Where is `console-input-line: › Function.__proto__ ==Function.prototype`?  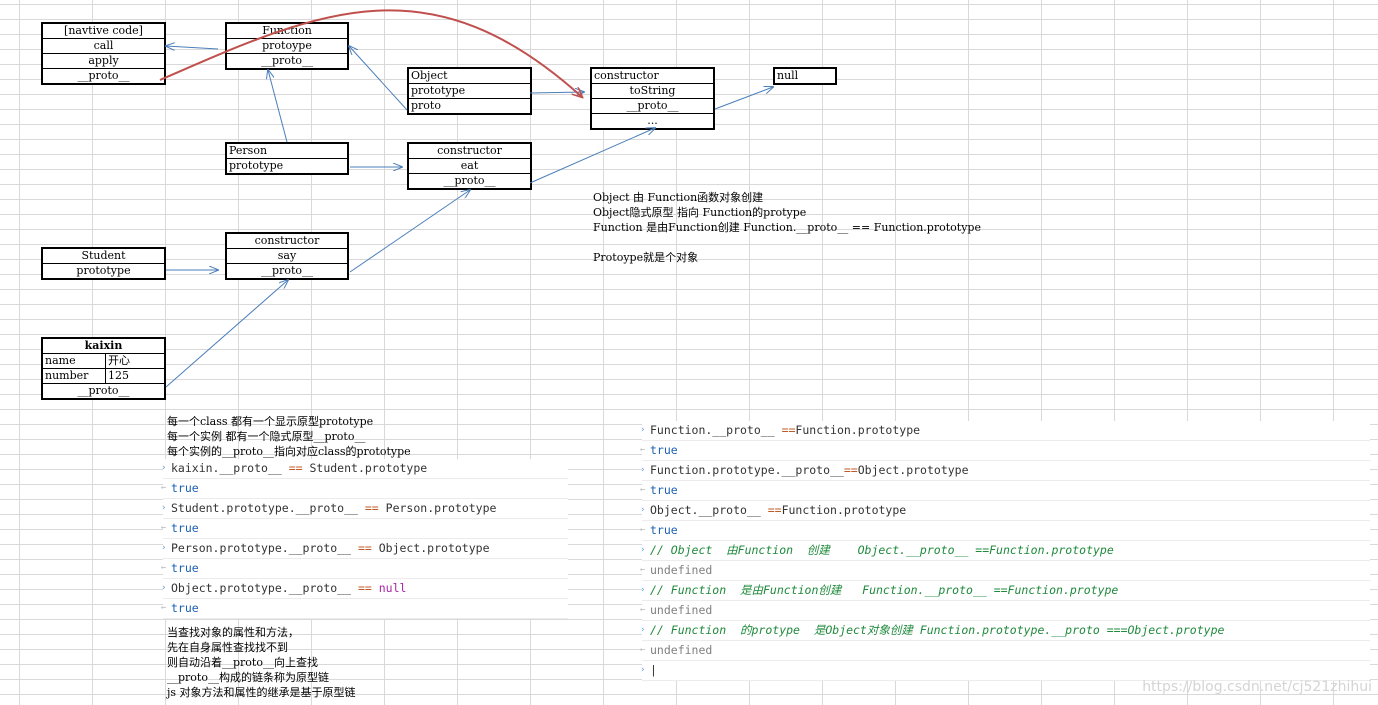 console-input-line: › Function.__proto__ ==Function.prototype is located at coordinates (1005, 431).